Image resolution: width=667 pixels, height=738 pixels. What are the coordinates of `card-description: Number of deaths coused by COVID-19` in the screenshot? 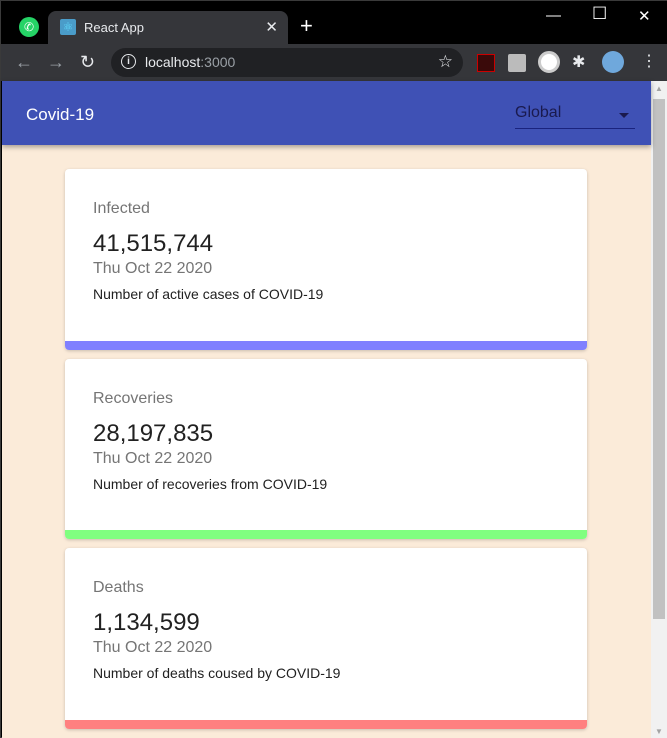 It's located at (217, 673).